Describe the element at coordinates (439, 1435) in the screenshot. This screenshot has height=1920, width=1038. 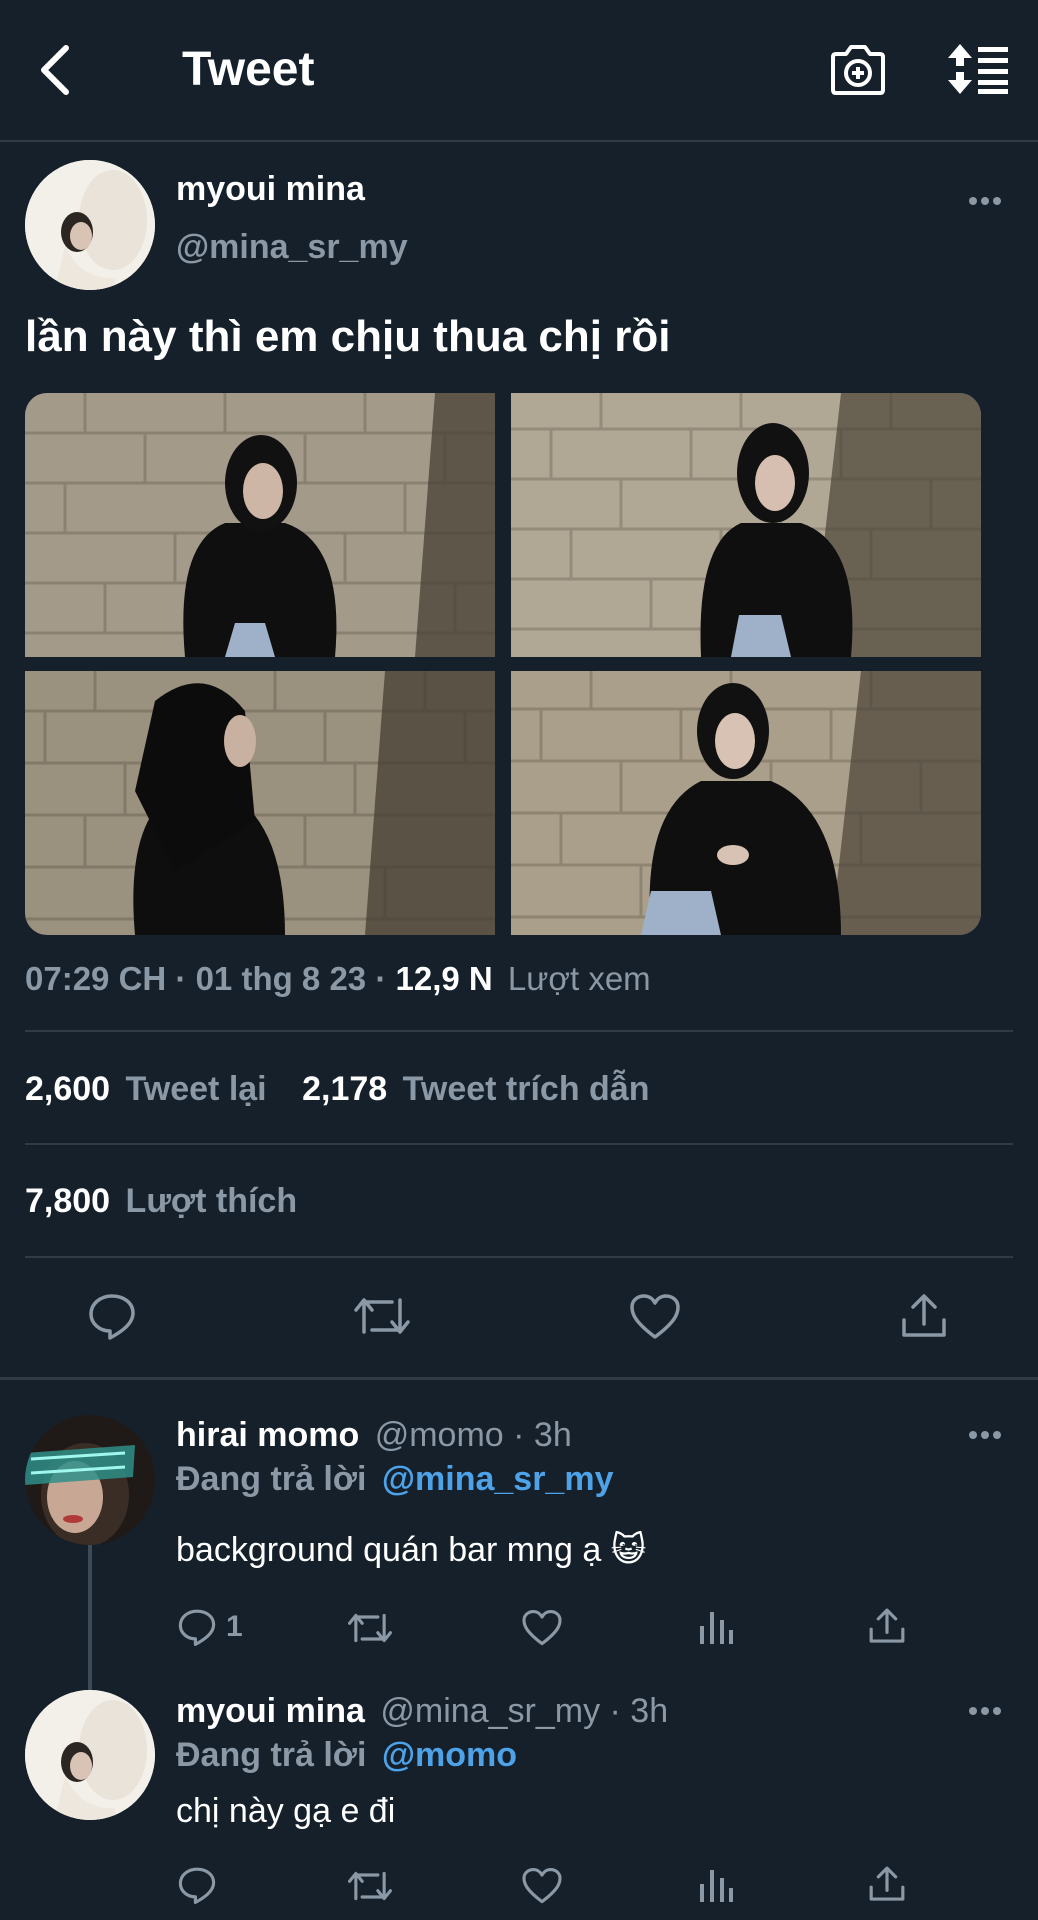
I see `reply-handle: @momo` at that location.